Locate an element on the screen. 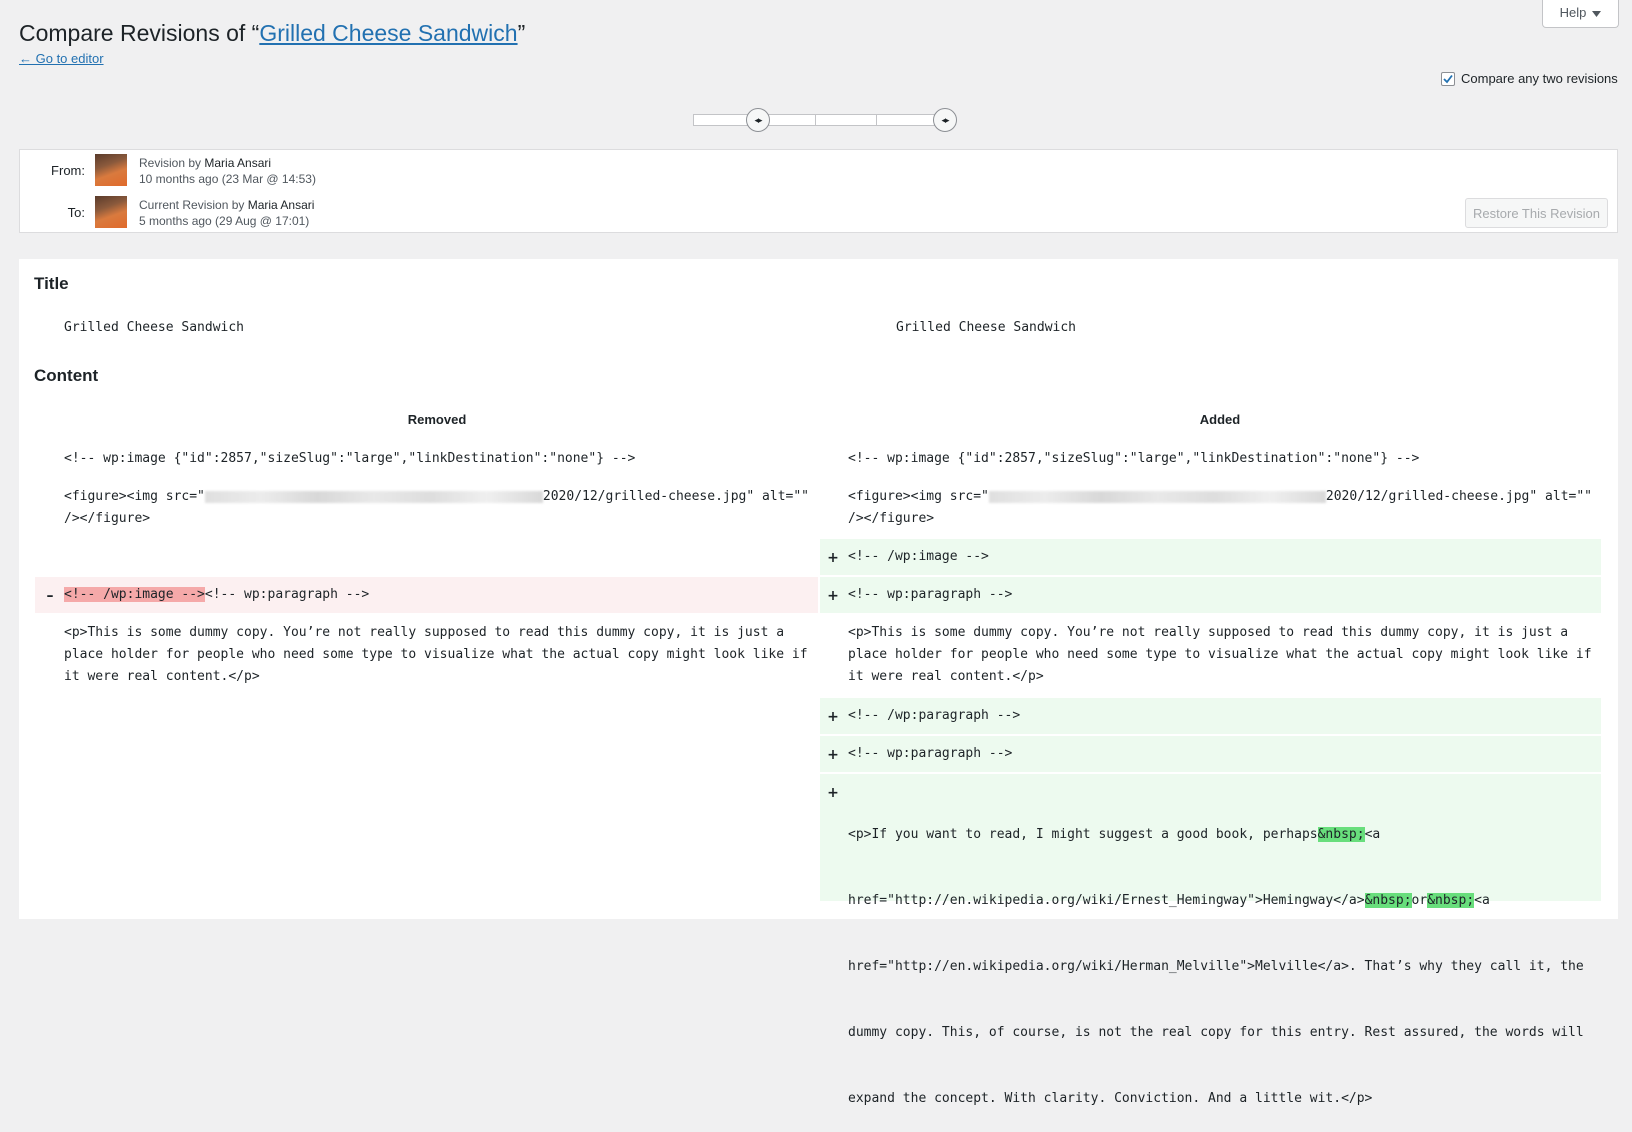  title-prefix: Compare Revisions of “ is located at coordinates (139, 33).